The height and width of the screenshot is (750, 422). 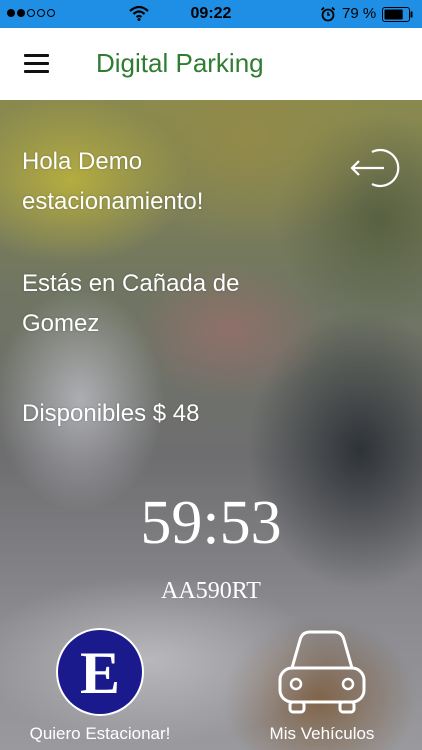 What do you see at coordinates (359, 13) in the screenshot?
I see `battery-percentage: 79 %` at bounding box center [359, 13].